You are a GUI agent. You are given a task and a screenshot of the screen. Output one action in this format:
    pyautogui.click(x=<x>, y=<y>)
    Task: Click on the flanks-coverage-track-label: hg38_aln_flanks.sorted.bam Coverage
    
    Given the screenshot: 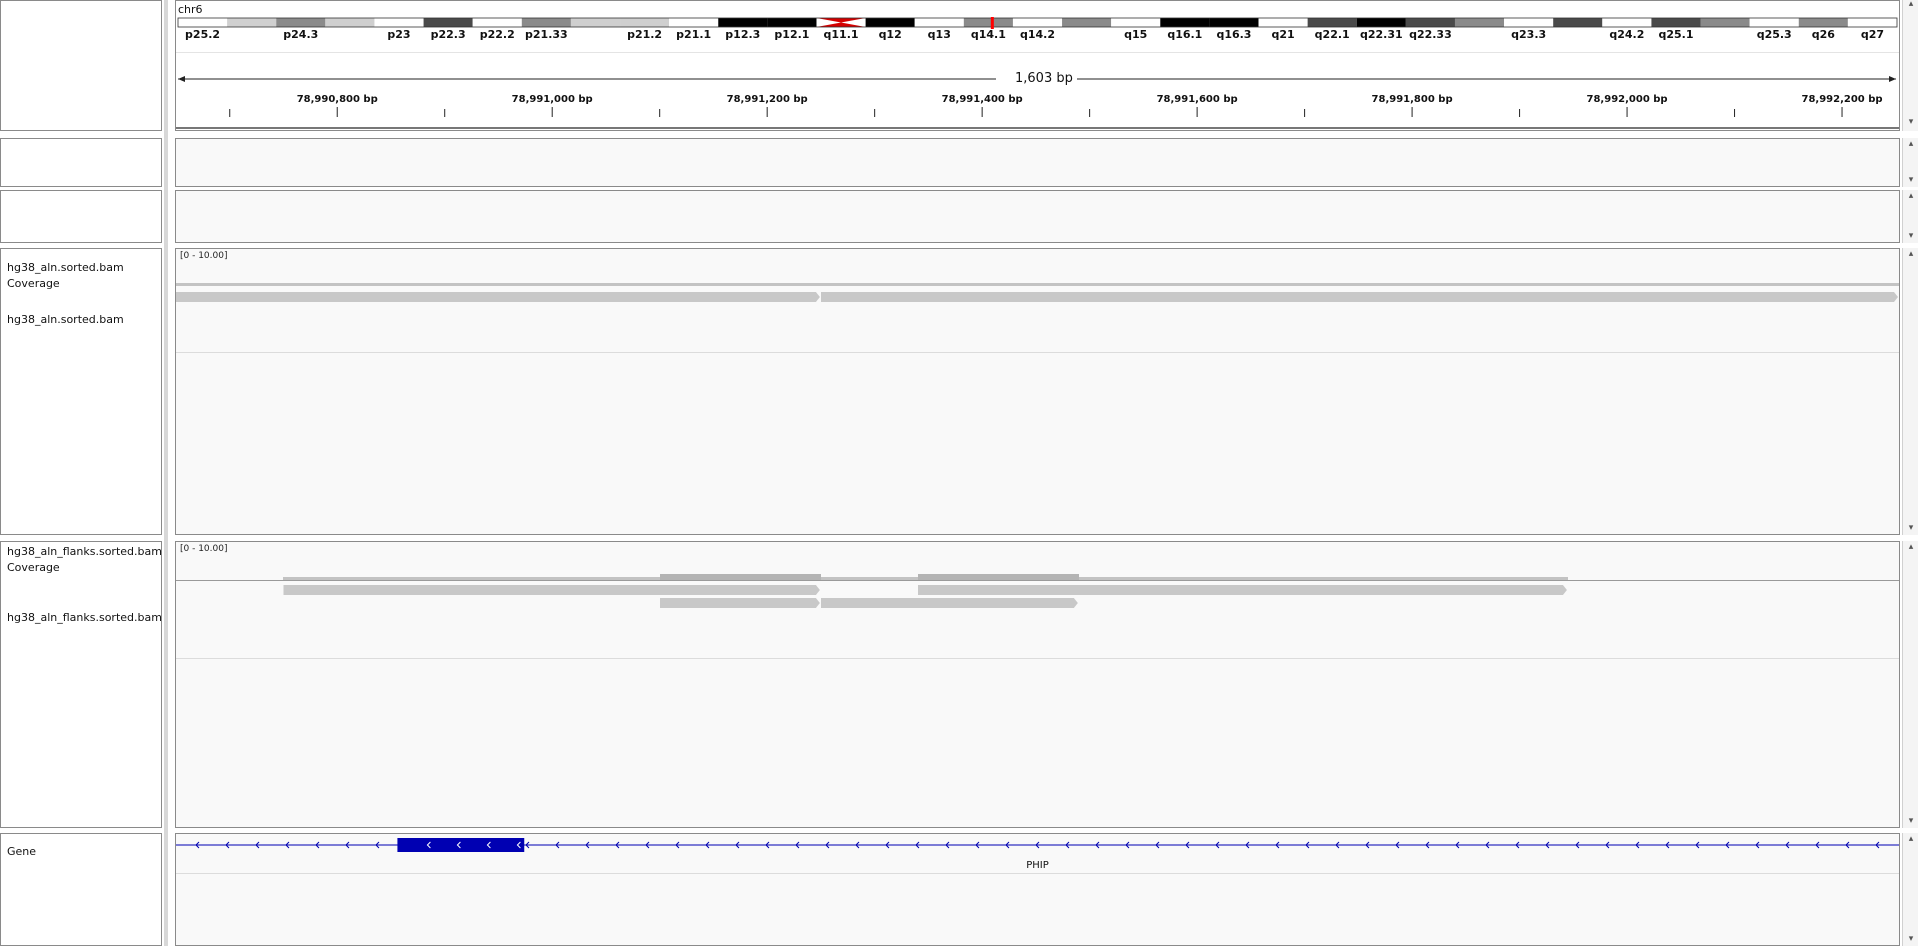 What is the action you would take?
    pyautogui.click(x=86, y=560)
    